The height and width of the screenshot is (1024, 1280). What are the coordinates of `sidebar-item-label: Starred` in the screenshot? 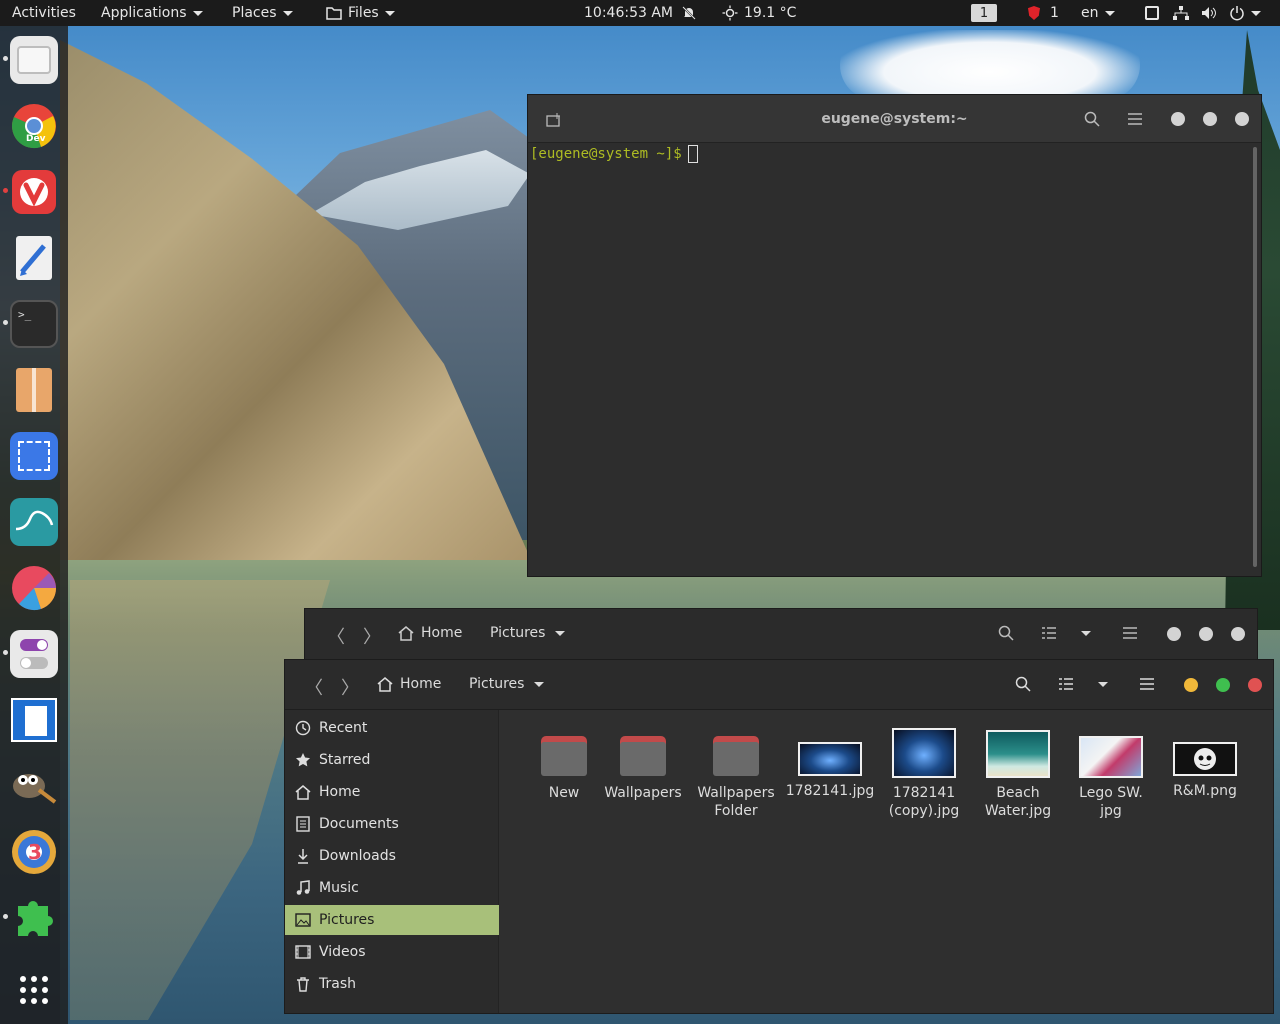 It's located at (345, 760).